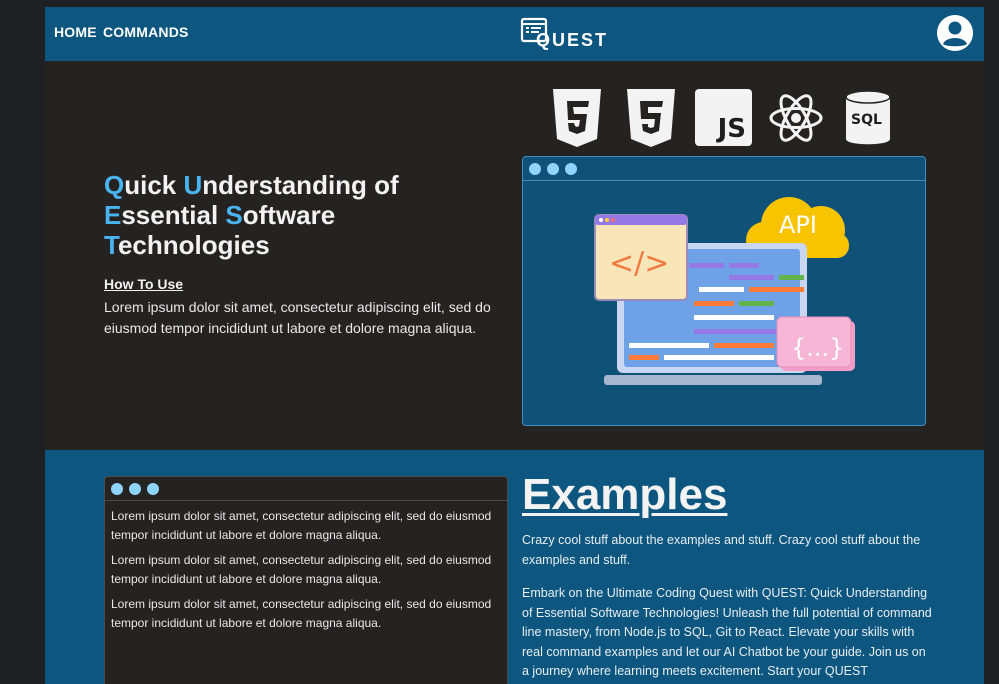  I want to click on user-circle-icon, so click(955, 33).